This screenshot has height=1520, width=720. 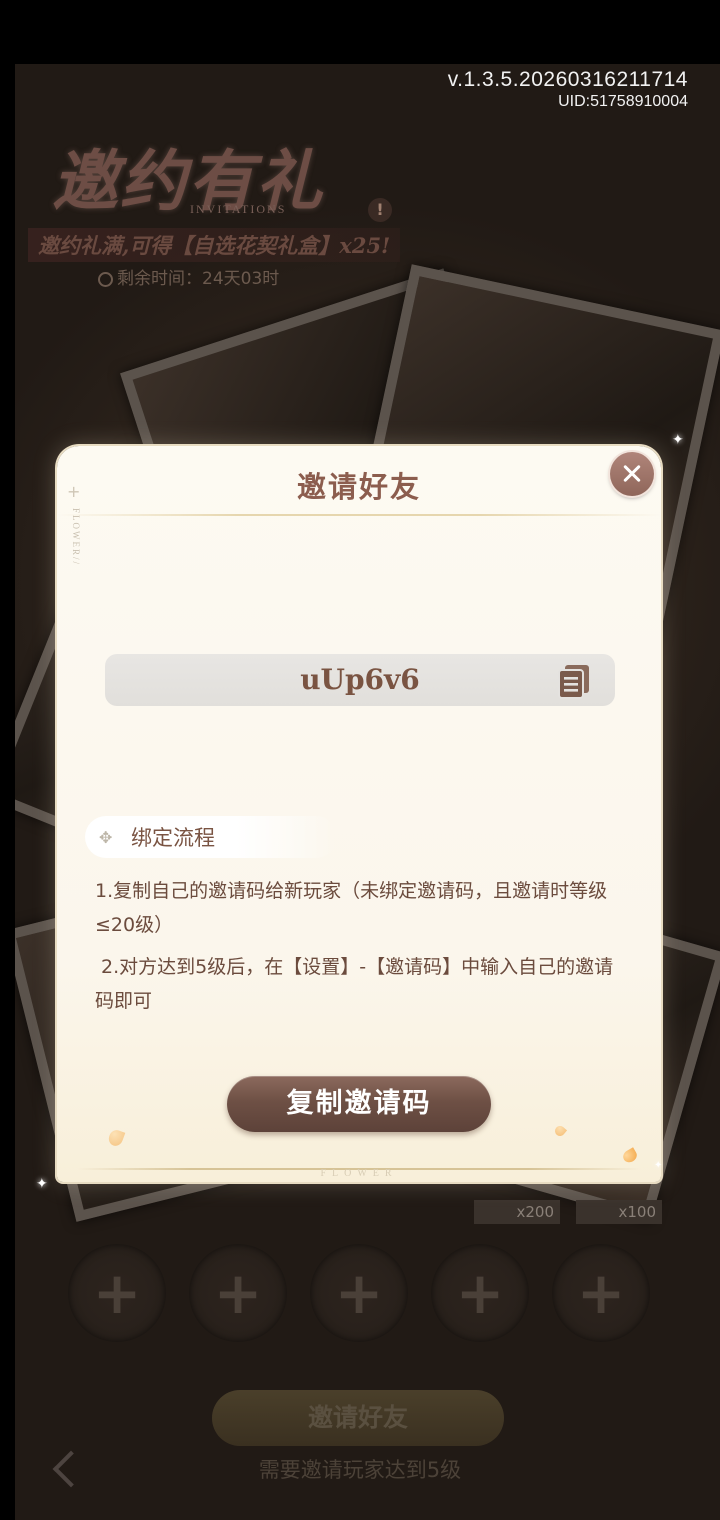 What do you see at coordinates (173, 838) in the screenshot?
I see `section-title: 绑定流程` at bounding box center [173, 838].